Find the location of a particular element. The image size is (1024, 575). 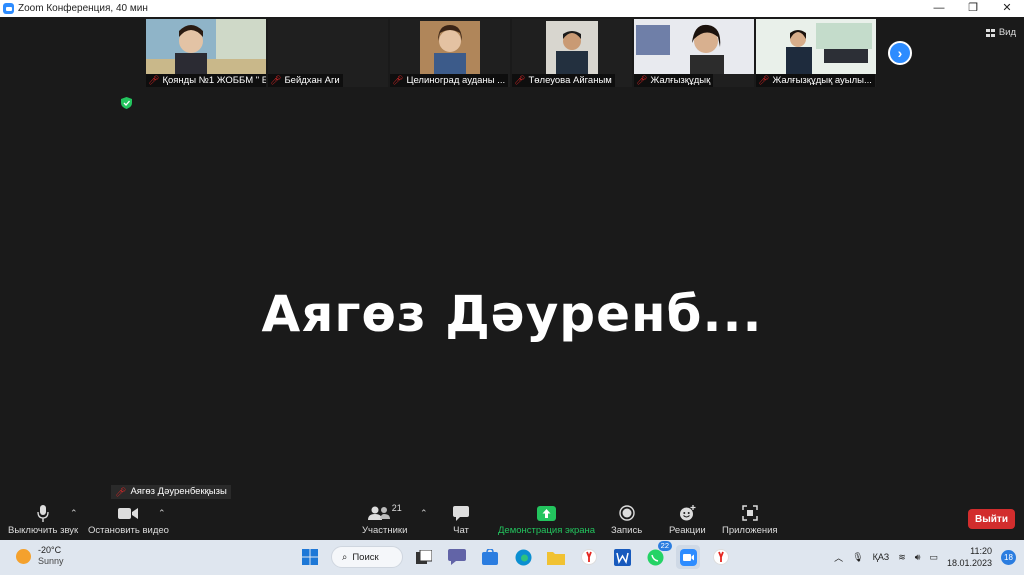

word-icon is located at coordinates (622, 557).